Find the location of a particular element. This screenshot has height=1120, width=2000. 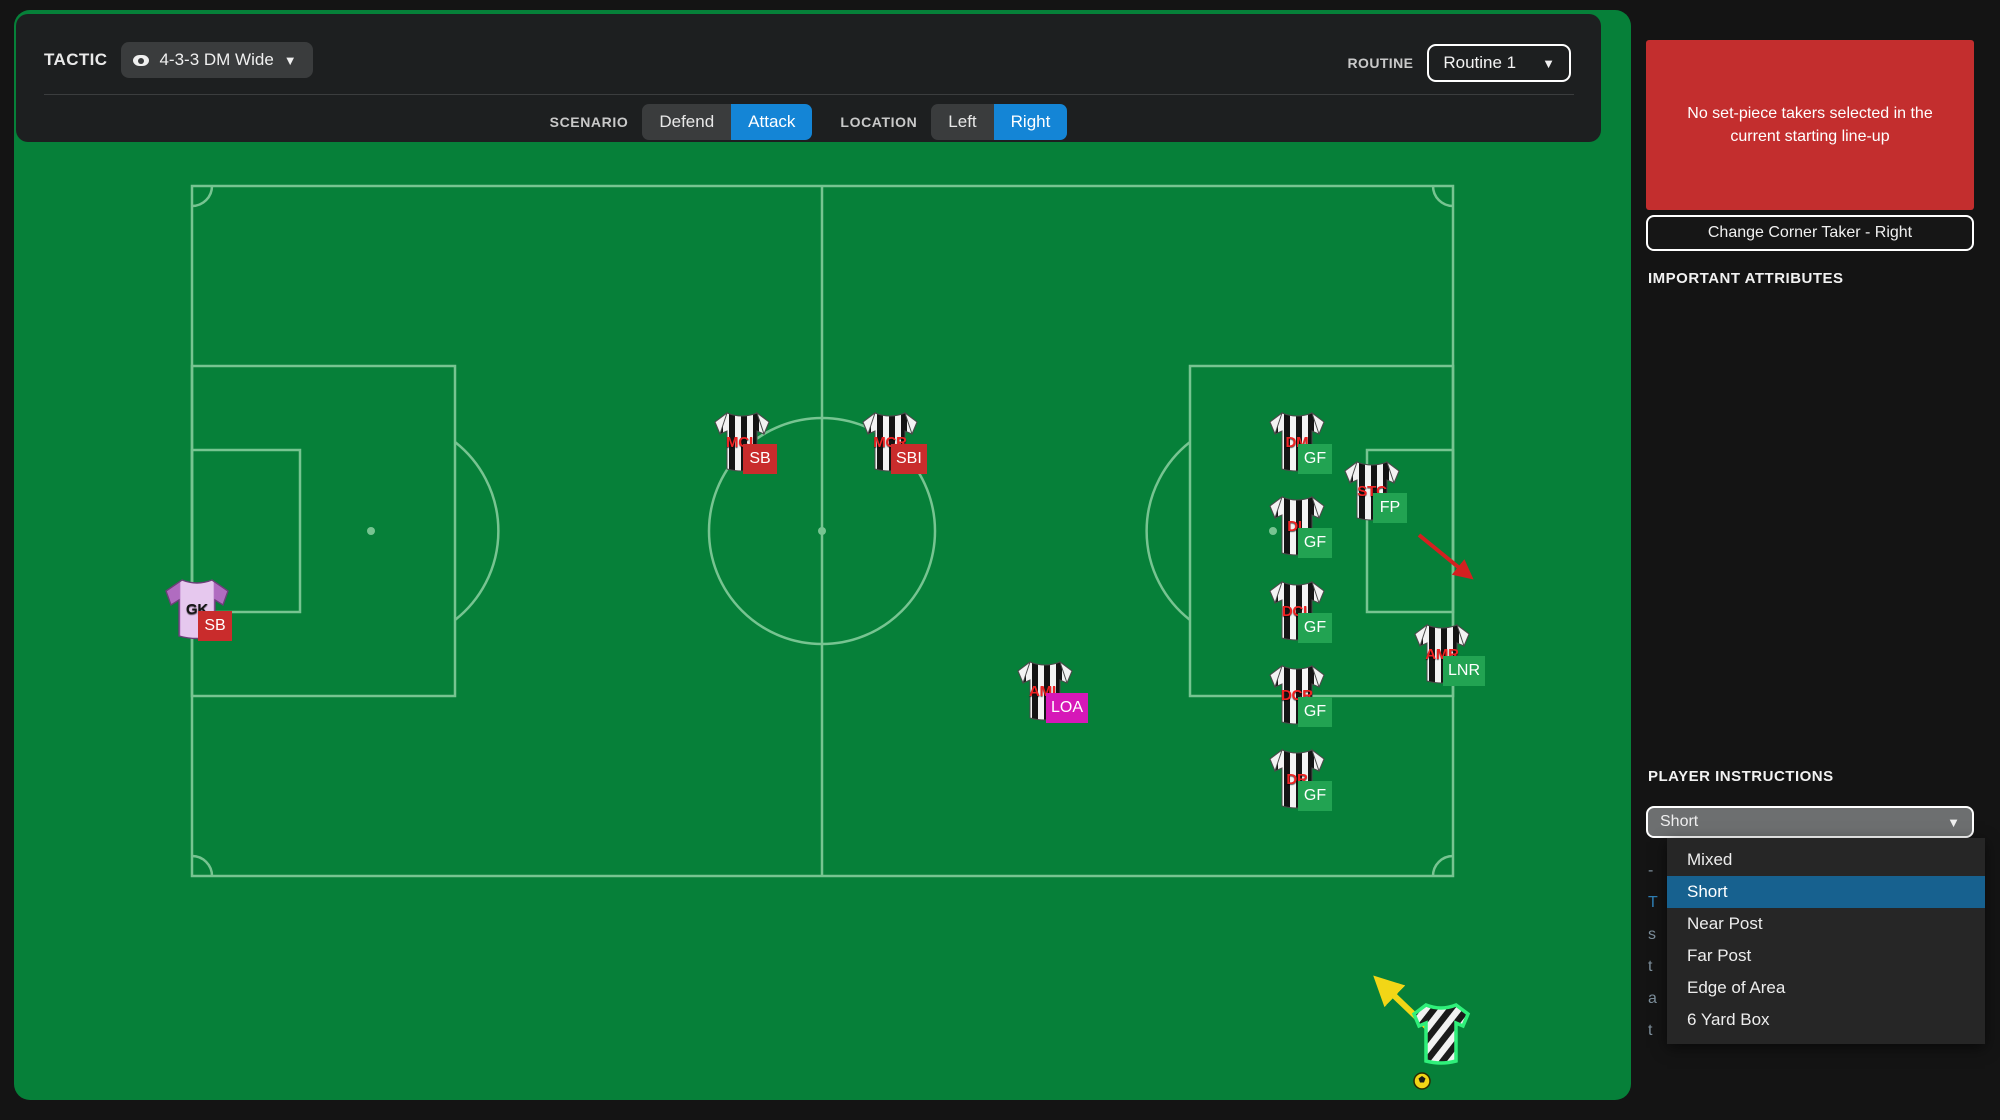

tactic-row: TACTIC 4-3-3 DM Wide ▼ is located at coordinates (178, 60).